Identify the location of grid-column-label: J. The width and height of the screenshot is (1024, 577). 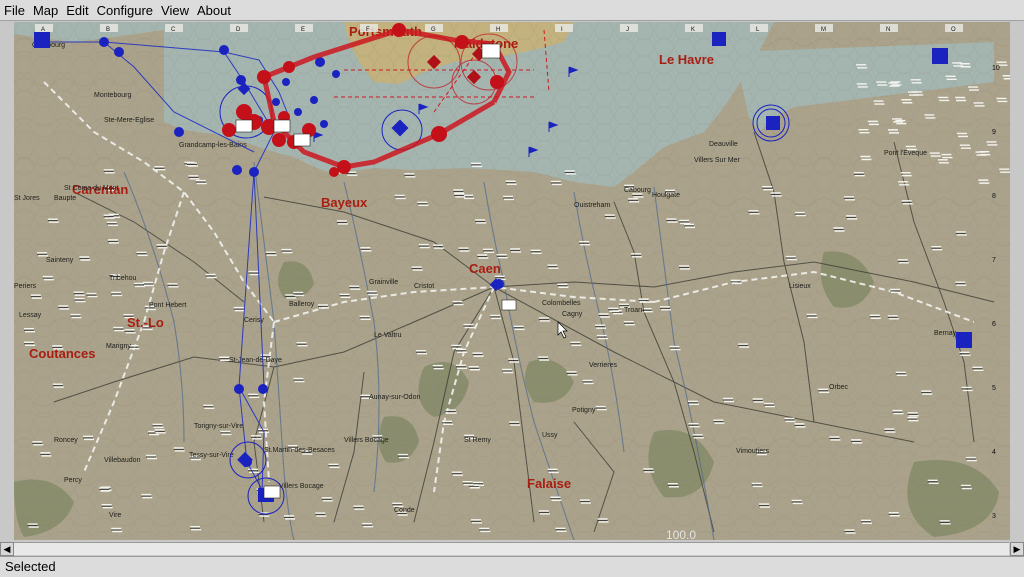
(627, 30).